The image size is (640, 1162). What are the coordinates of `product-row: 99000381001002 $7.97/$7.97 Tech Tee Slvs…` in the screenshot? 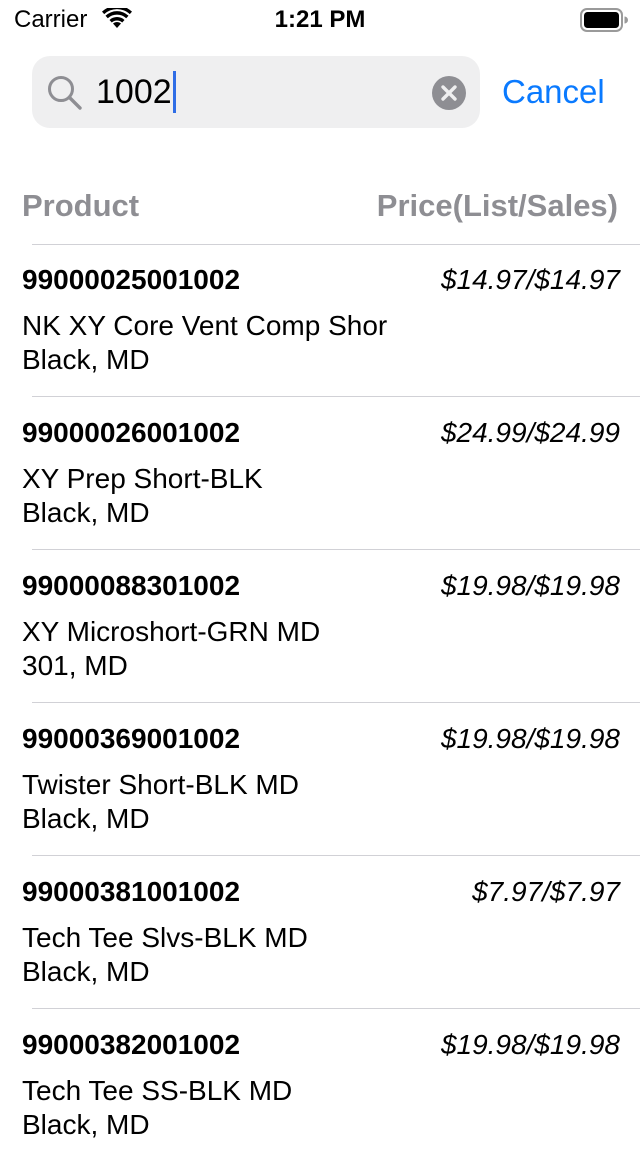 It's located at (320, 932).